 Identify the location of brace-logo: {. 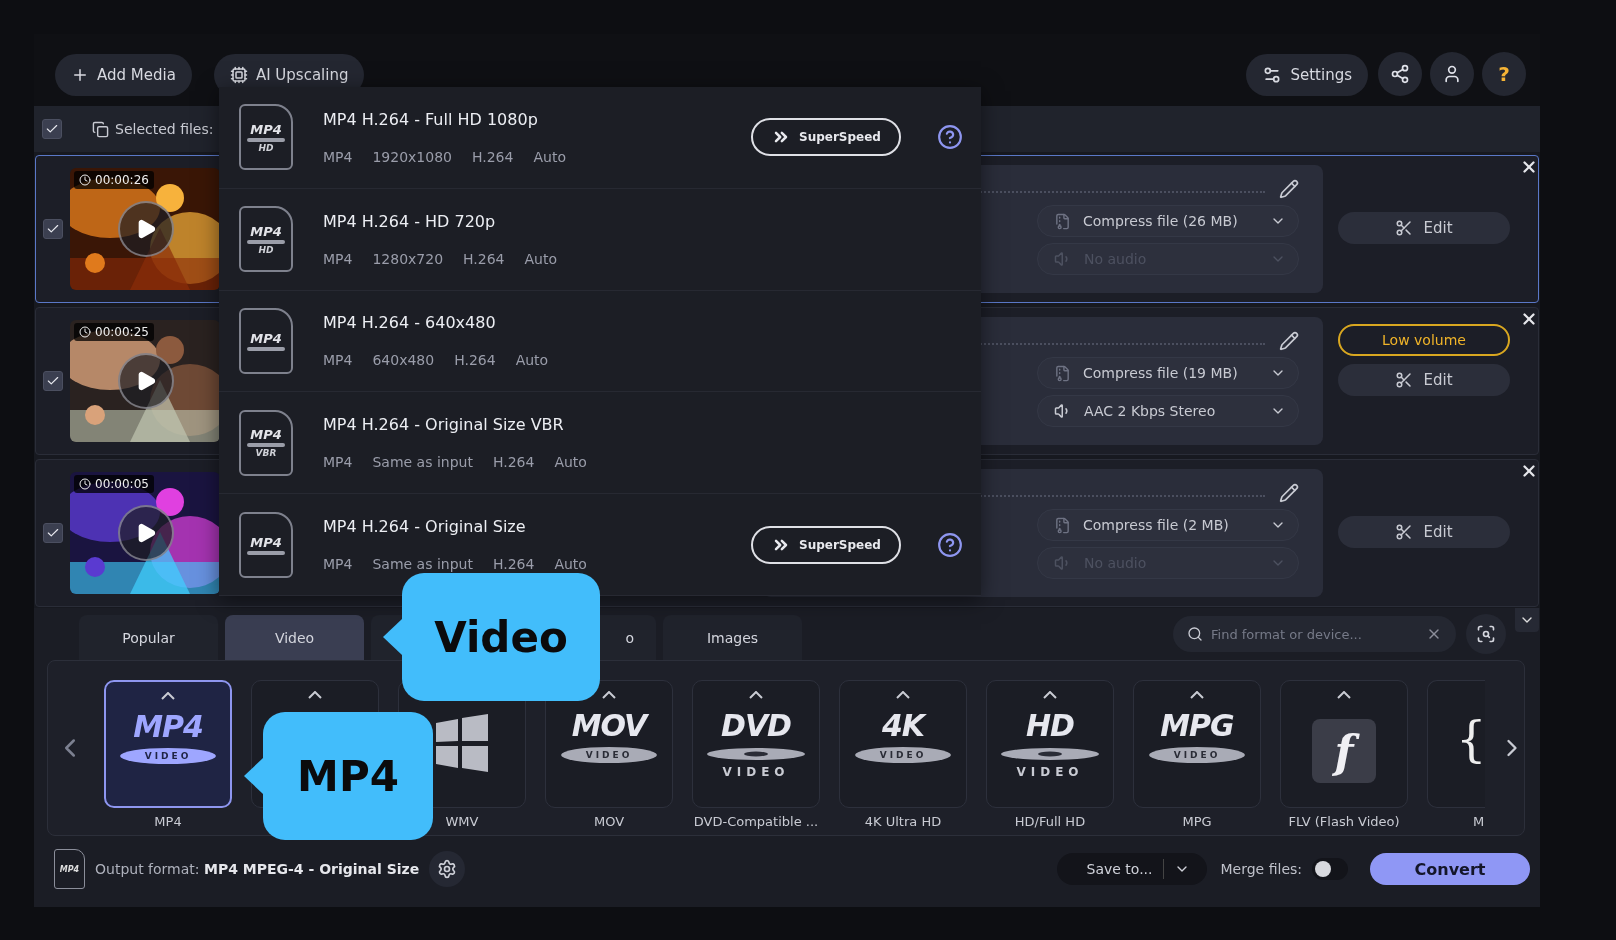
(1471, 739).